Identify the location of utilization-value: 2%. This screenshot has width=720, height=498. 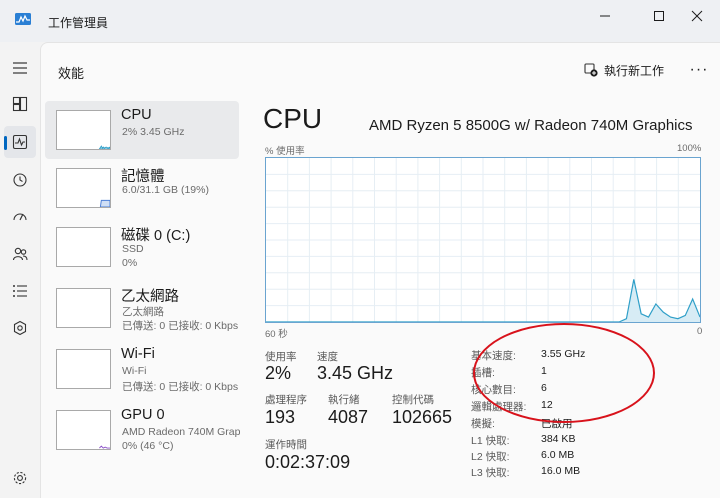
(278, 373).